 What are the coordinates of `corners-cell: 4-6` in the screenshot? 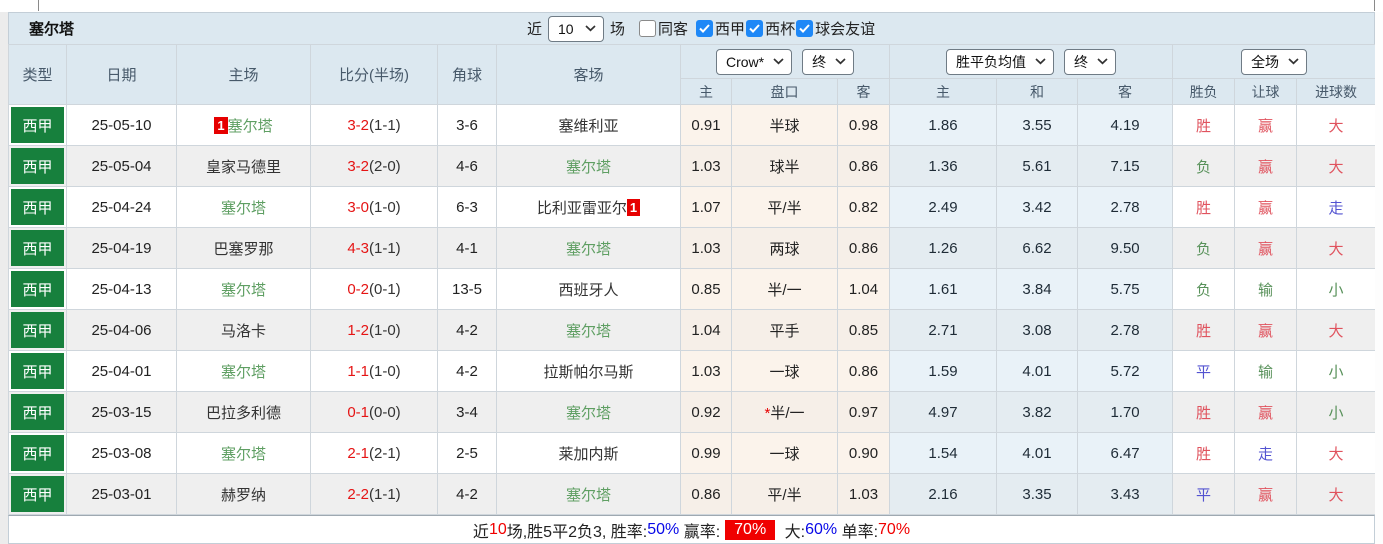 It's located at (467, 166).